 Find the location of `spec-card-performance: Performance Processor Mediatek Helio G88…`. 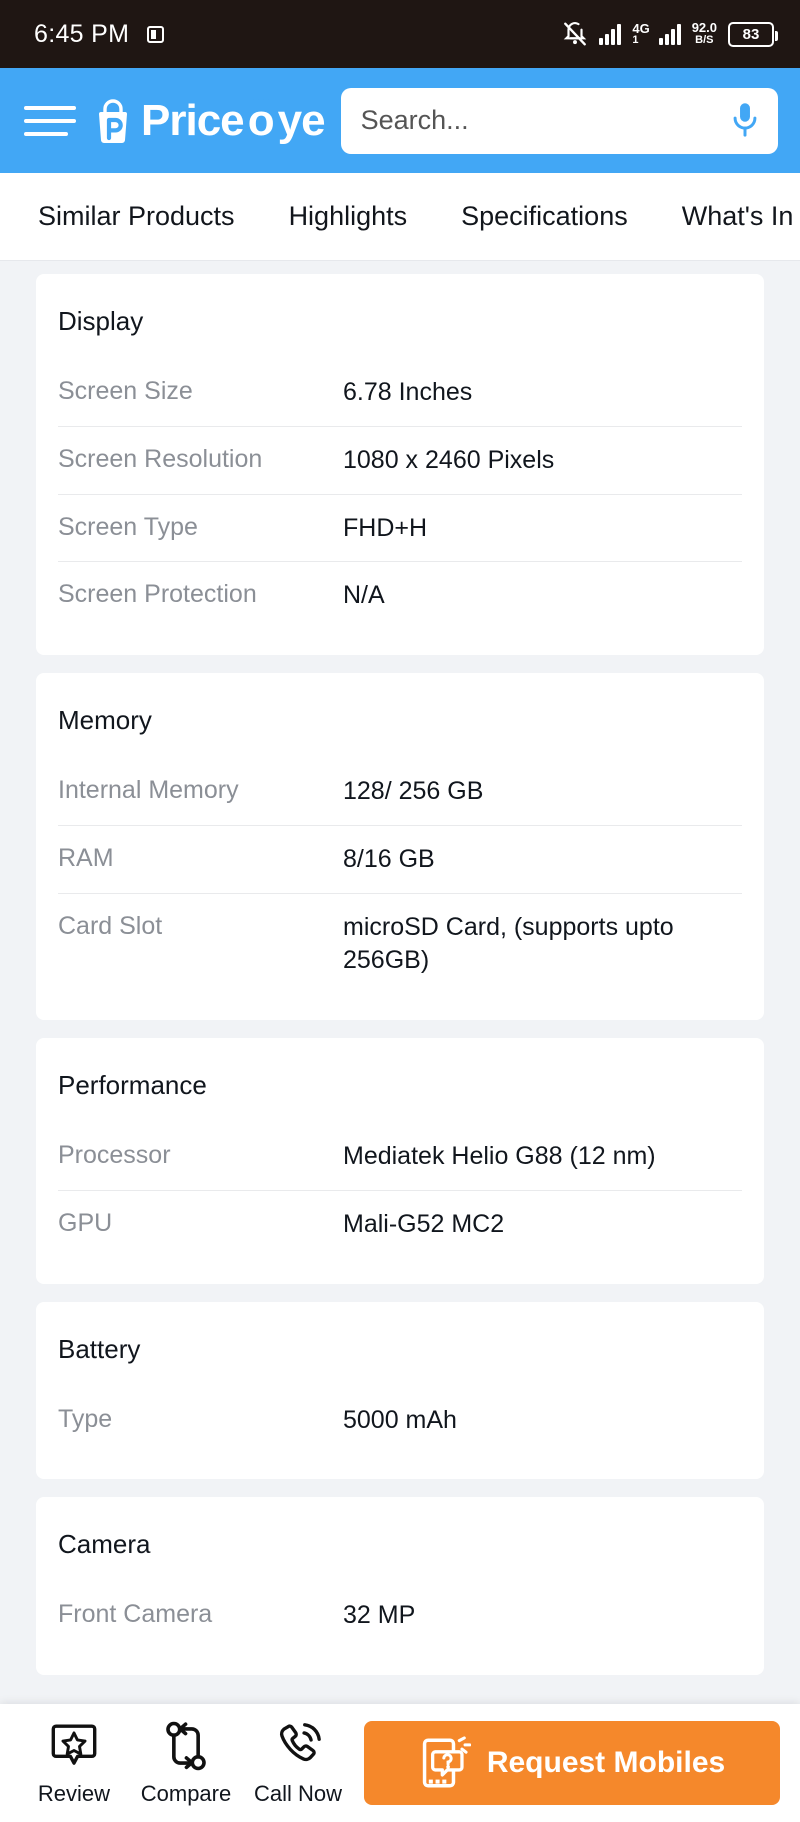

spec-card-performance: Performance Processor Mediatek Helio G88… is located at coordinates (400, 1161).